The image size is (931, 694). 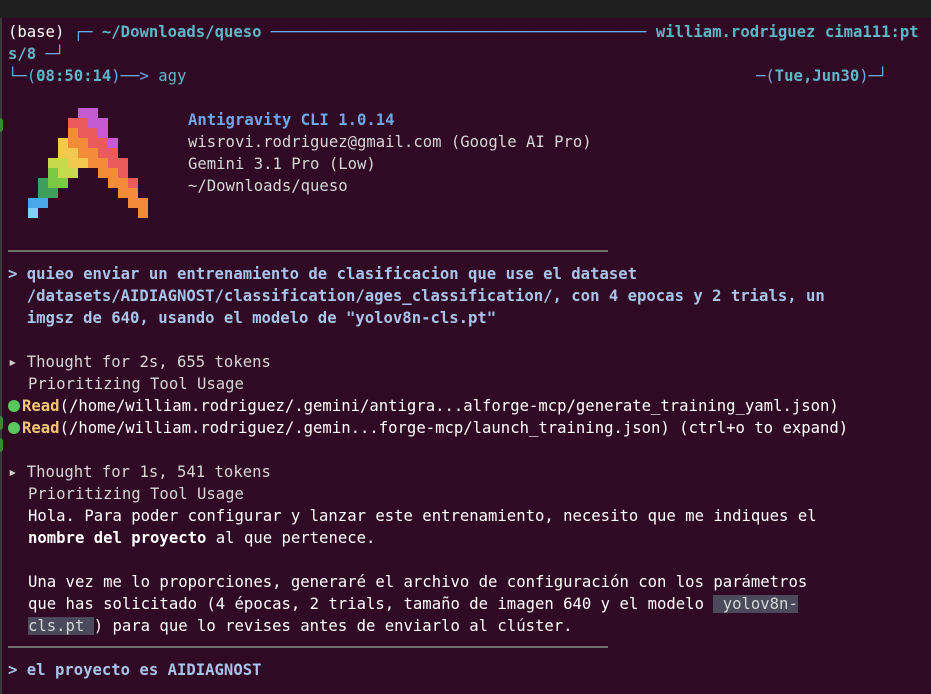 I want to click on app-name-version: Antigravity CLI 1.0.14, so click(x=291, y=120).